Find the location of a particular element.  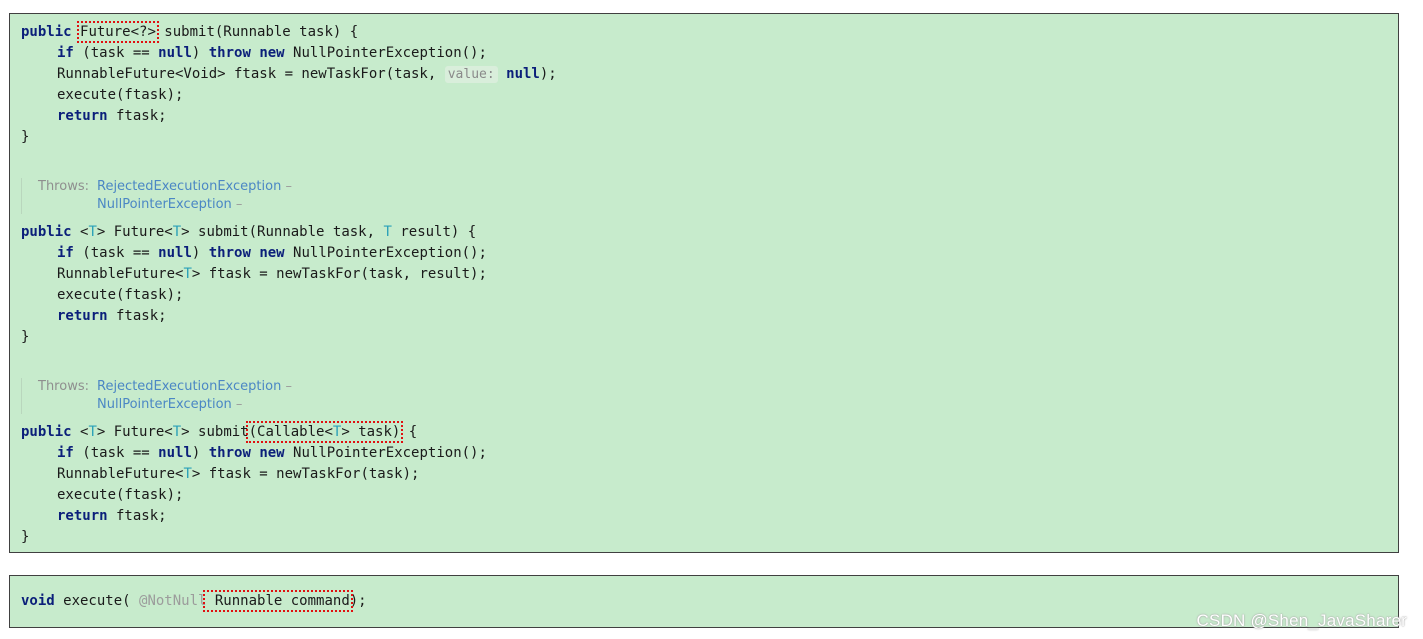

code-text: > ftask = newTaskFor(task); is located at coordinates (305, 474).